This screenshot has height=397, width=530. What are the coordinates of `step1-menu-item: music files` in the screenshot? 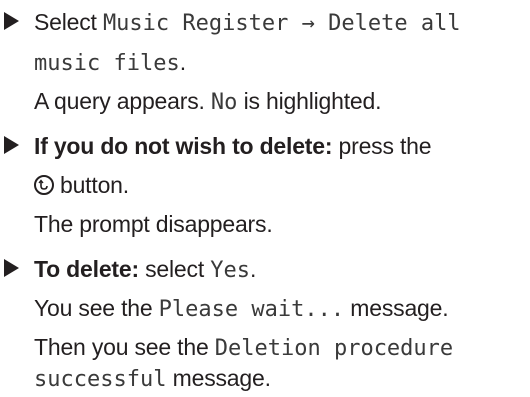 It's located at (107, 63).